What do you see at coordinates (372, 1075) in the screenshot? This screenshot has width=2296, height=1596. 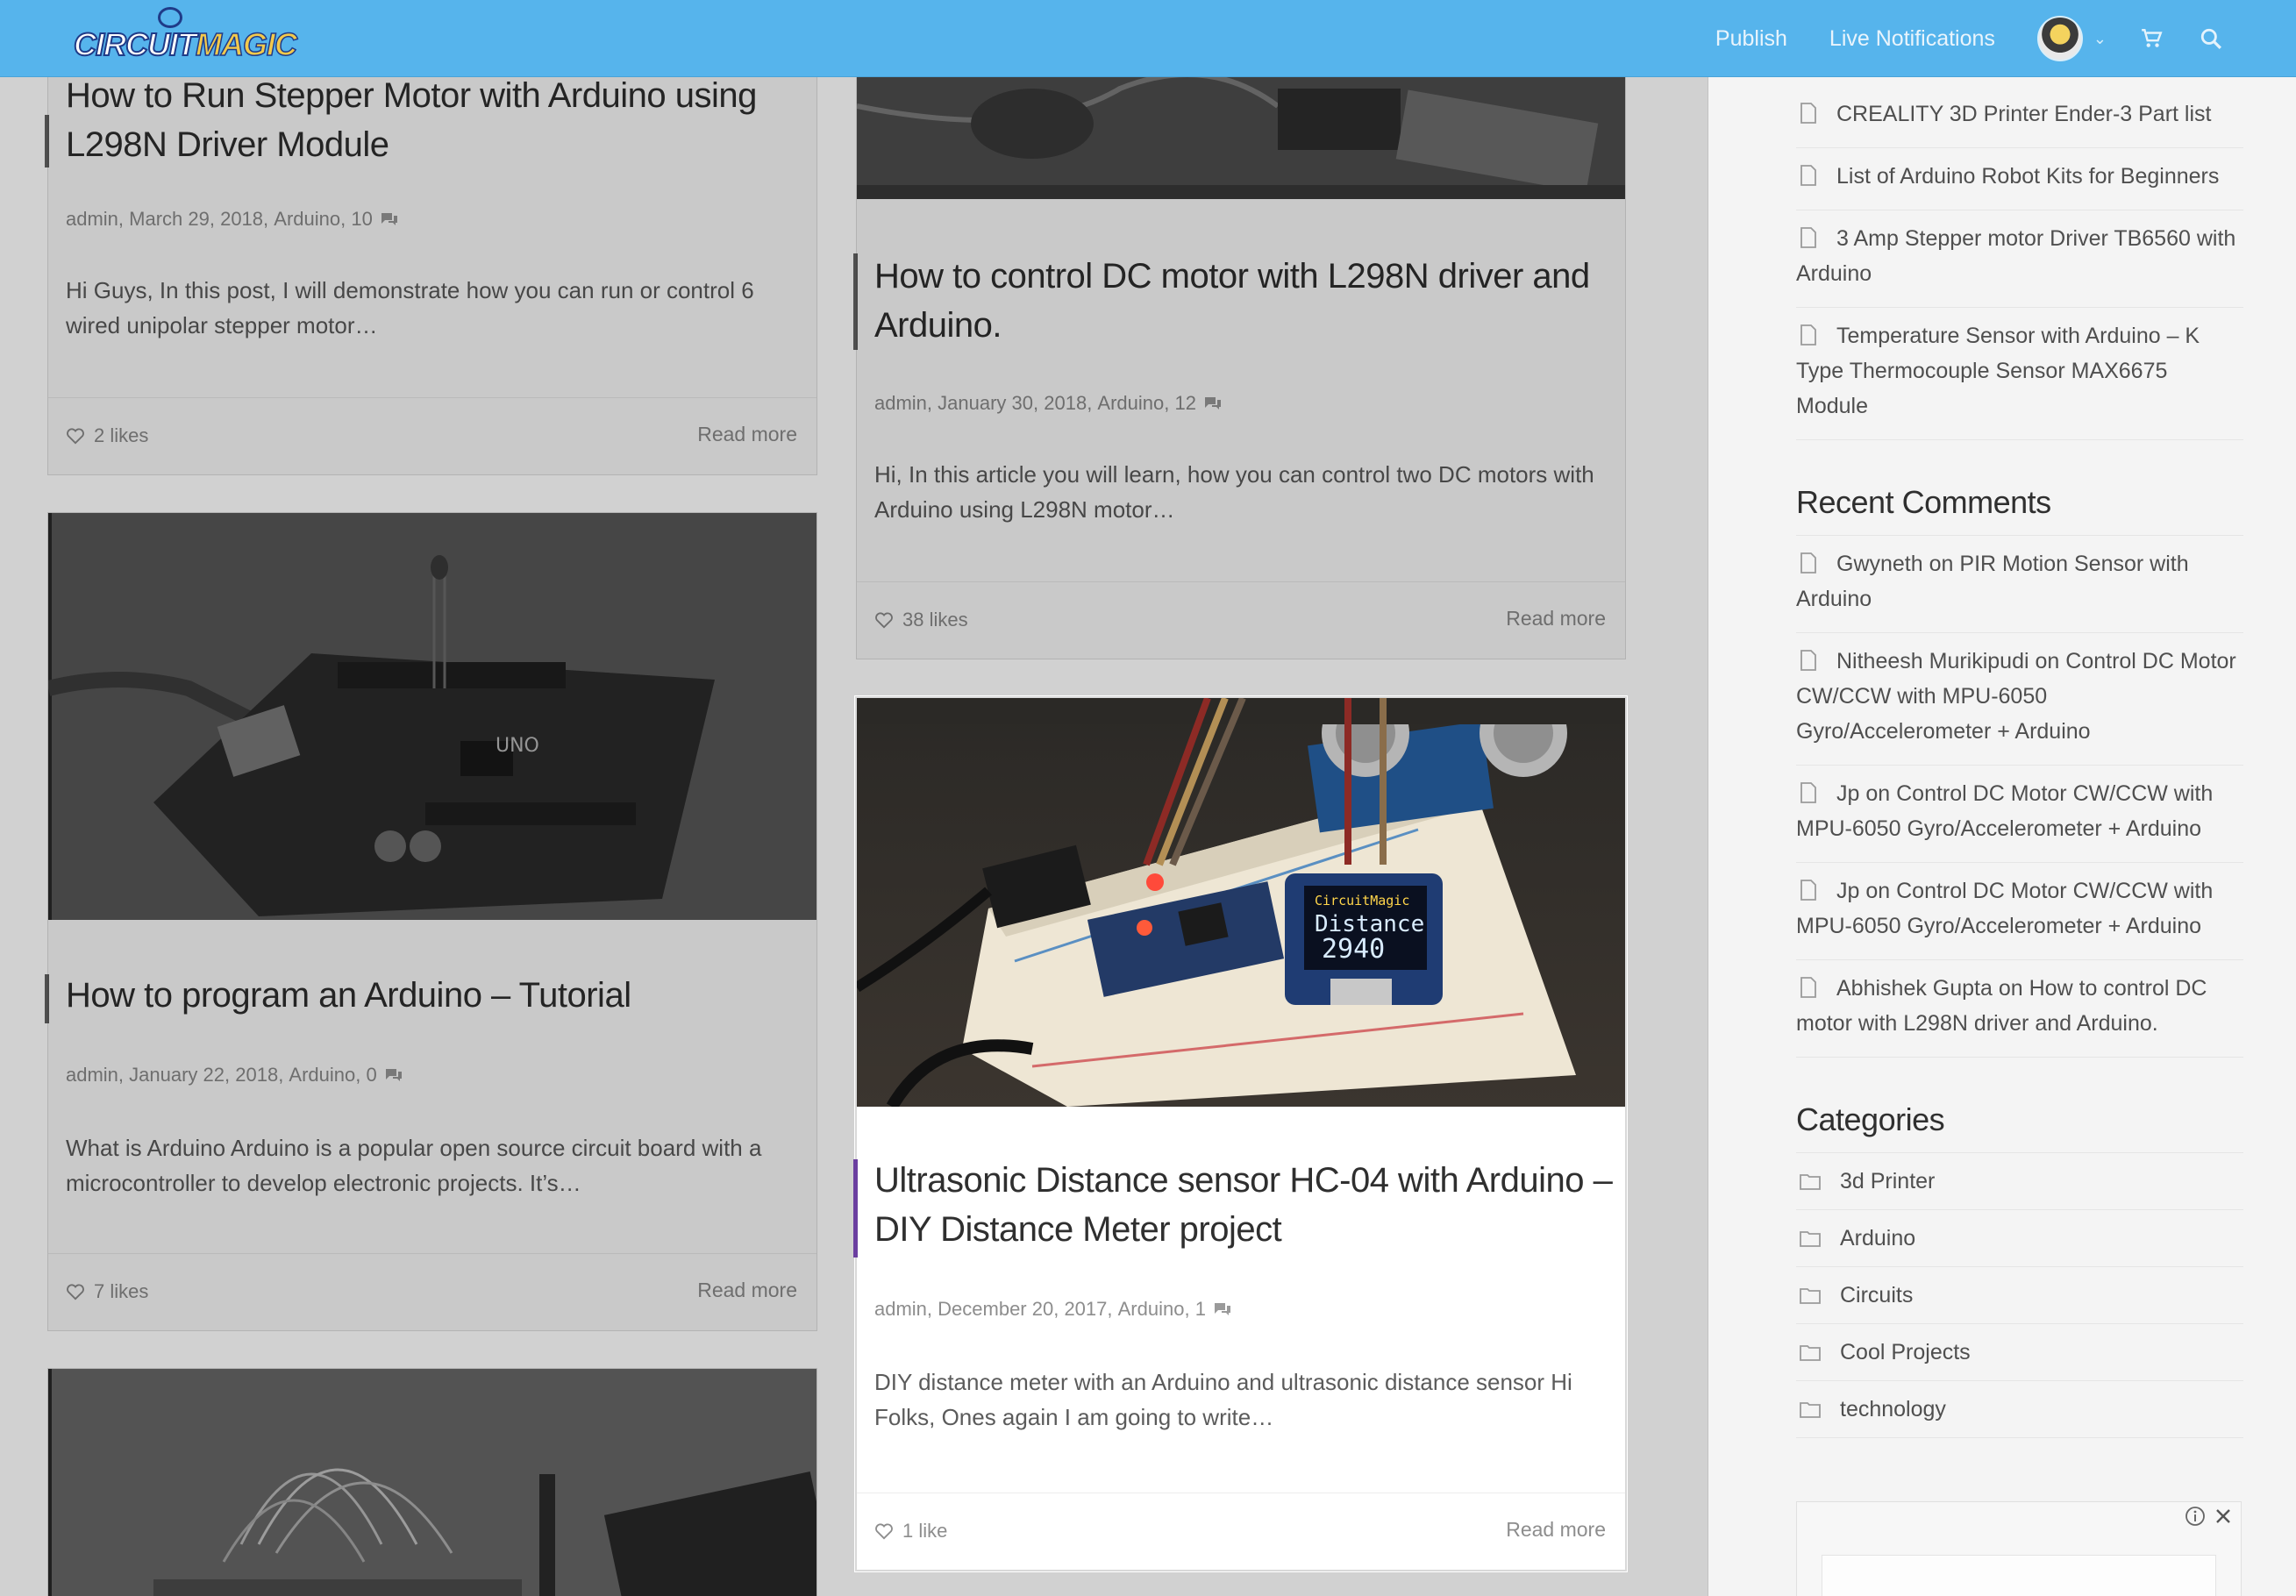 I see `post-comment-count: 0` at bounding box center [372, 1075].